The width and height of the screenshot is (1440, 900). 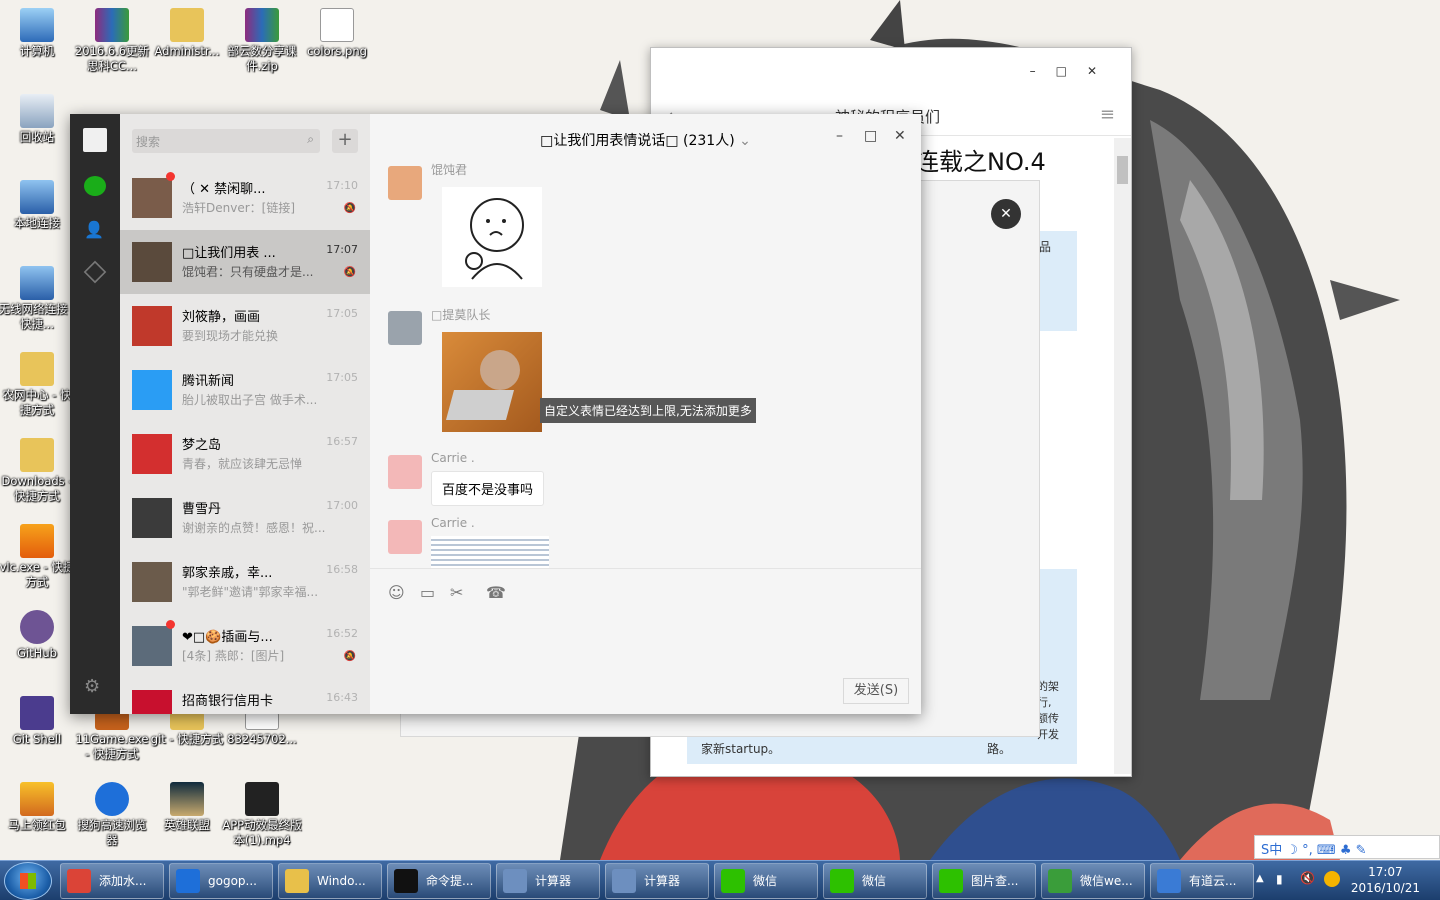 What do you see at coordinates (95, 186) in the screenshot?
I see `chat-icon` at bounding box center [95, 186].